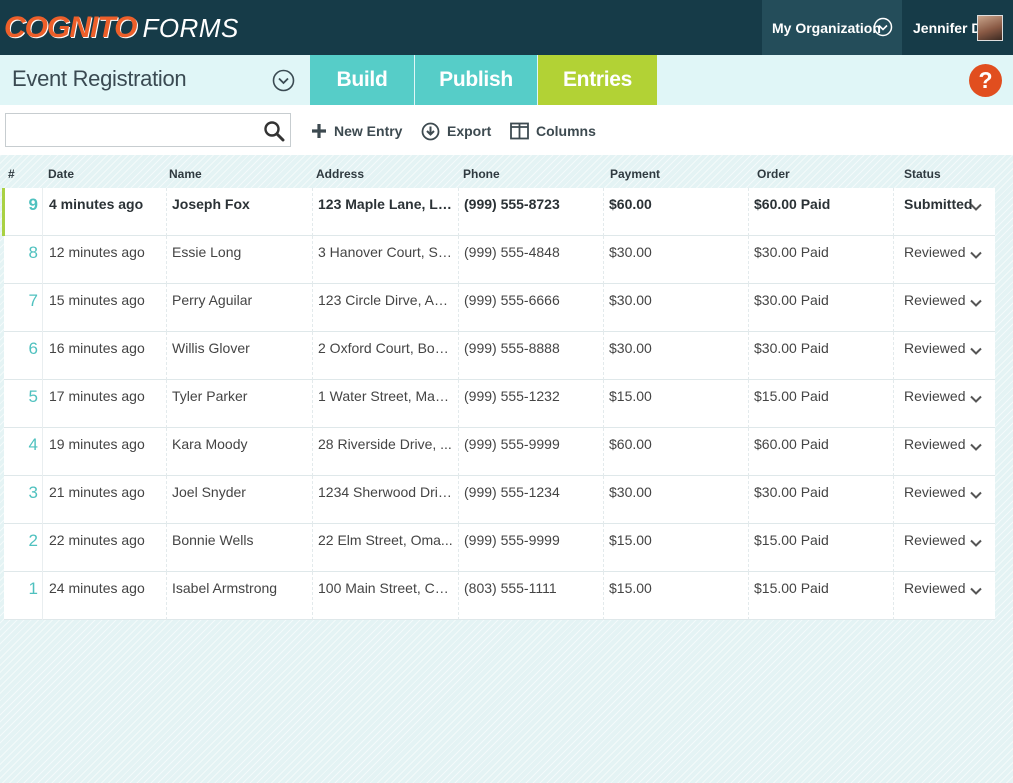 The height and width of the screenshot is (783, 1013). I want to click on entry-number: 8, so click(23, 260).